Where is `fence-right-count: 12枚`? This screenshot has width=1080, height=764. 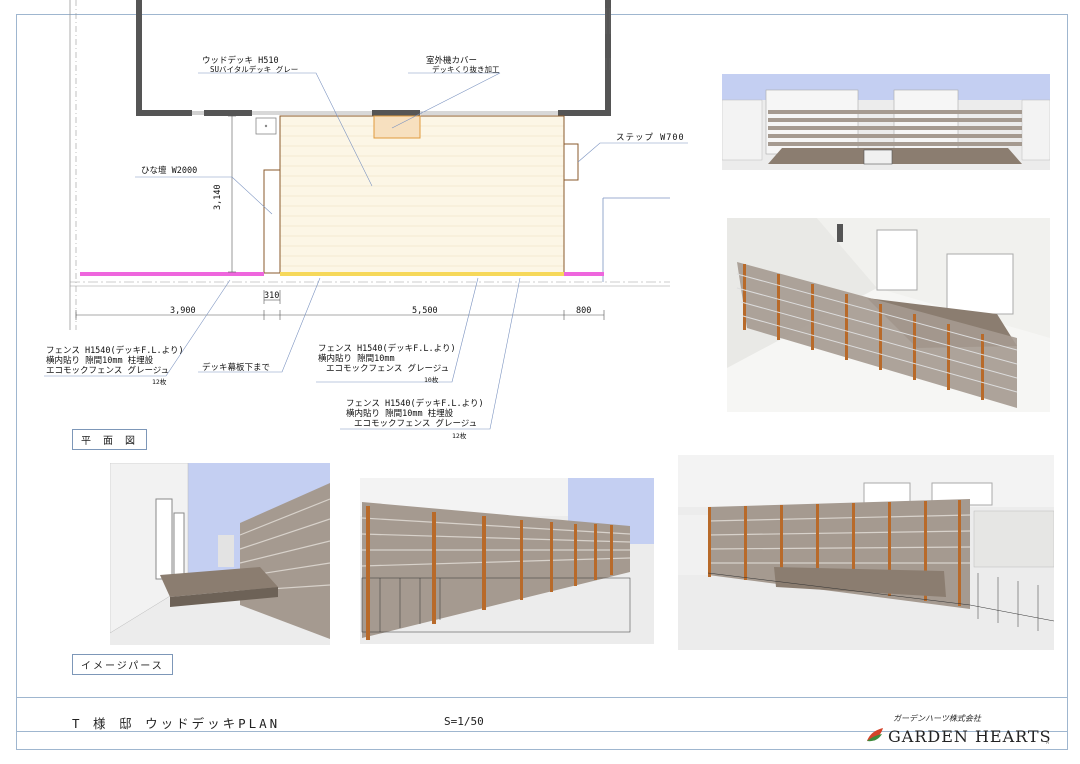
fence-right-count: 12枚 is located at coordinates (459, 436).